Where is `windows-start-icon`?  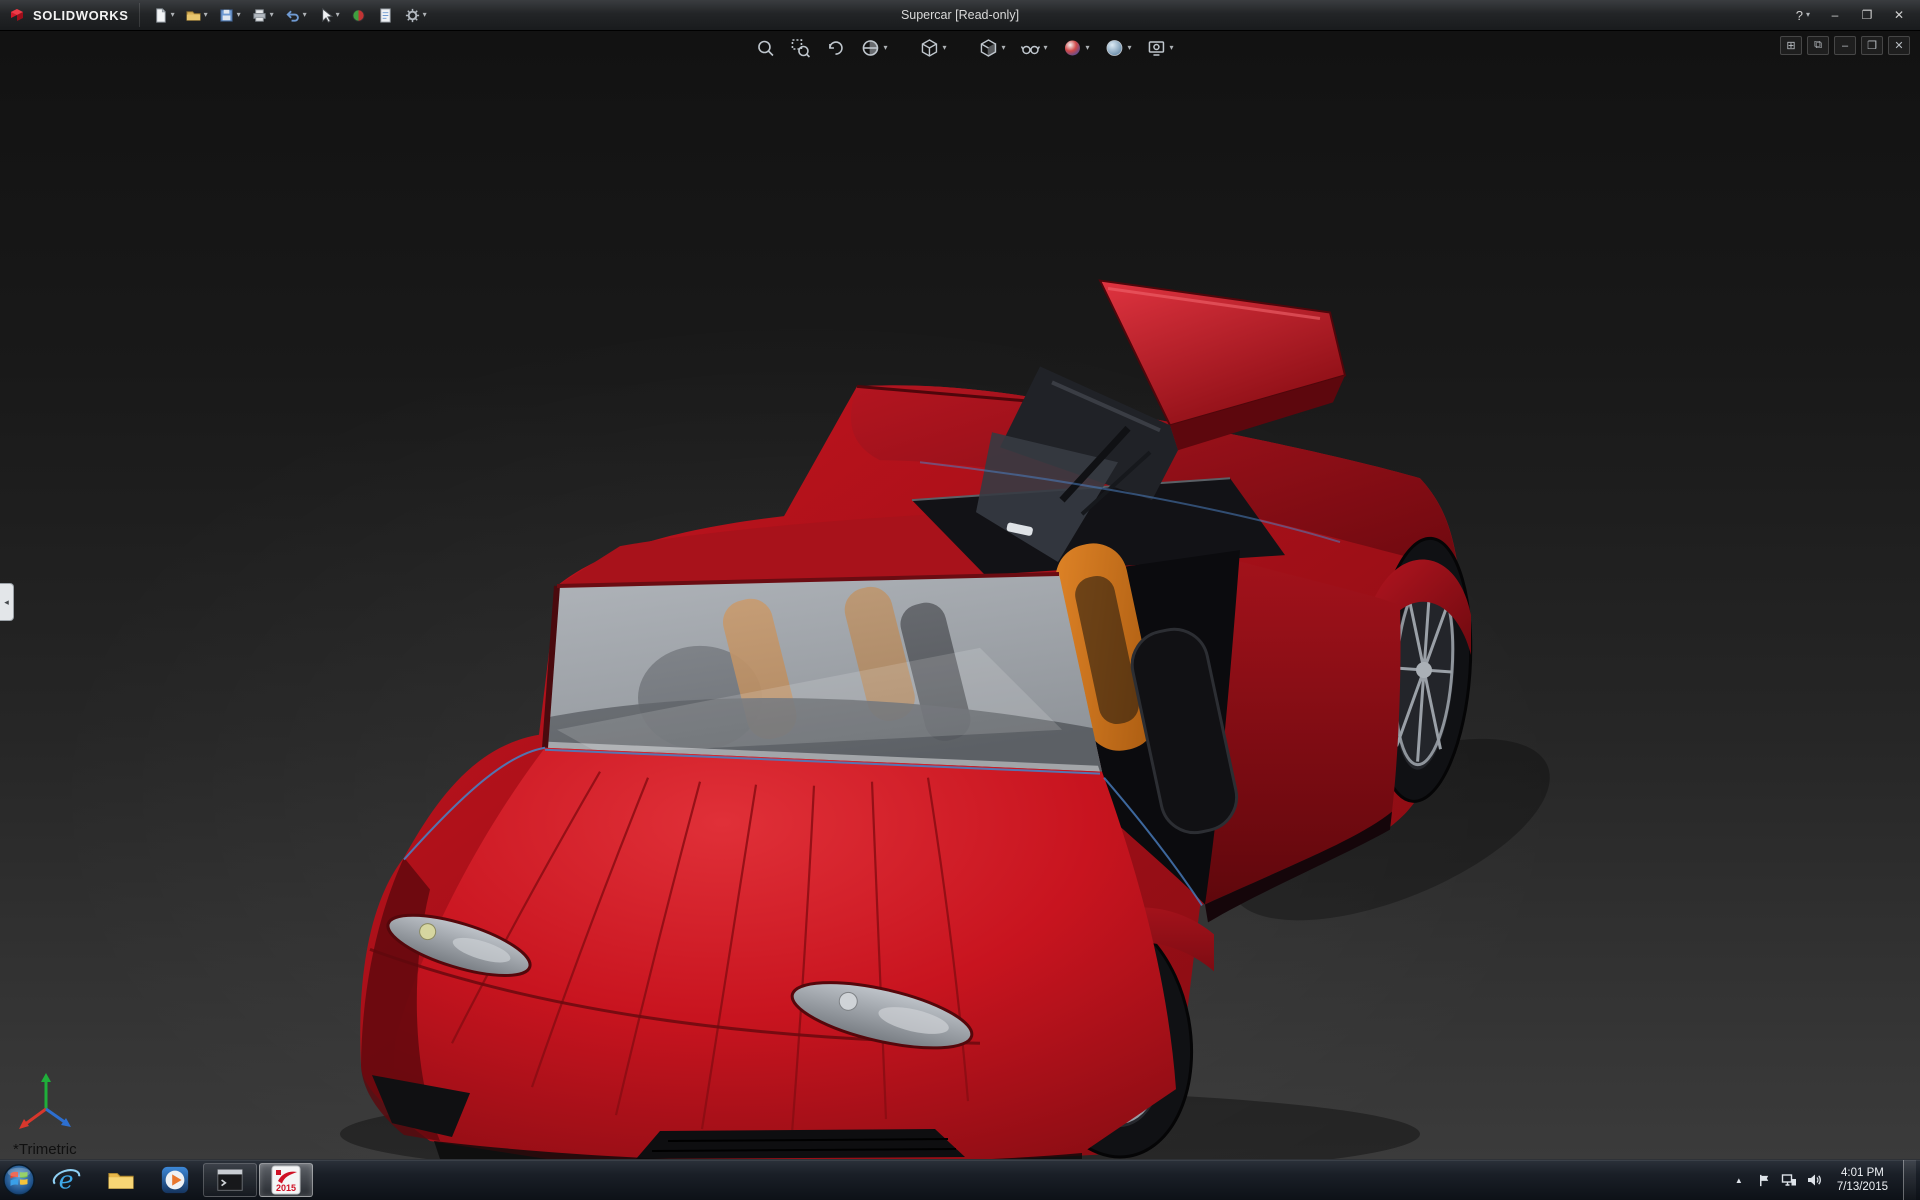 windows-start-icon is located at coordinates (19, 1180).